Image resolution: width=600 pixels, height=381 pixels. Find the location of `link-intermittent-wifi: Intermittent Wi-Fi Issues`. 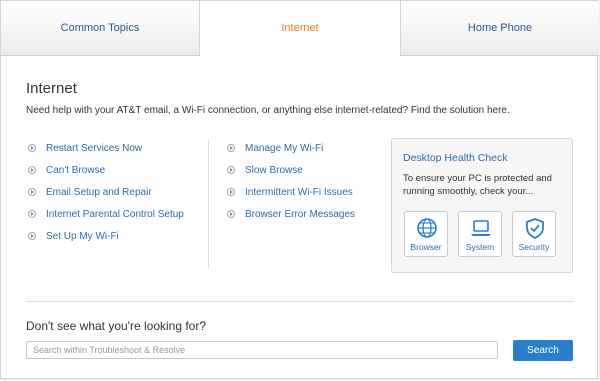

link-intermittent-wifi: Intermittent Wi-Fi Issues is located at coordinates (291, 192).